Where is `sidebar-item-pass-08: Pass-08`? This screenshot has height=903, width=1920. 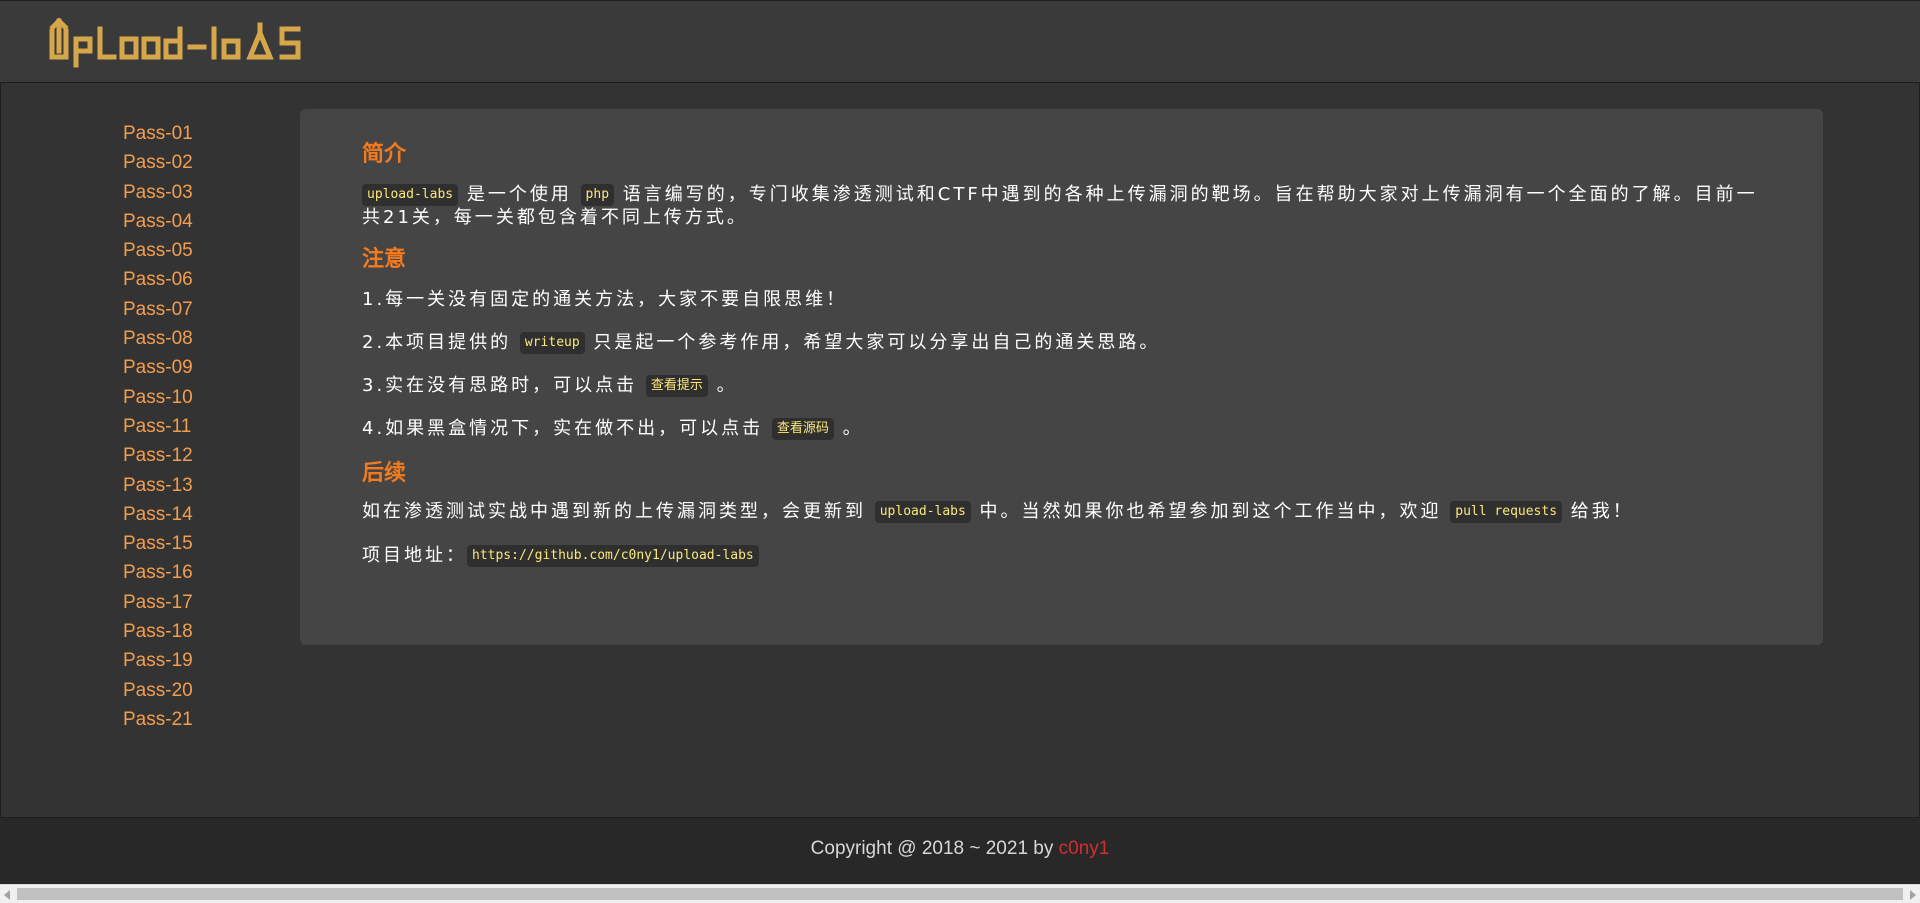 sidebar-item-pass-08: Pass-08 is located at coordinates (183, 338).